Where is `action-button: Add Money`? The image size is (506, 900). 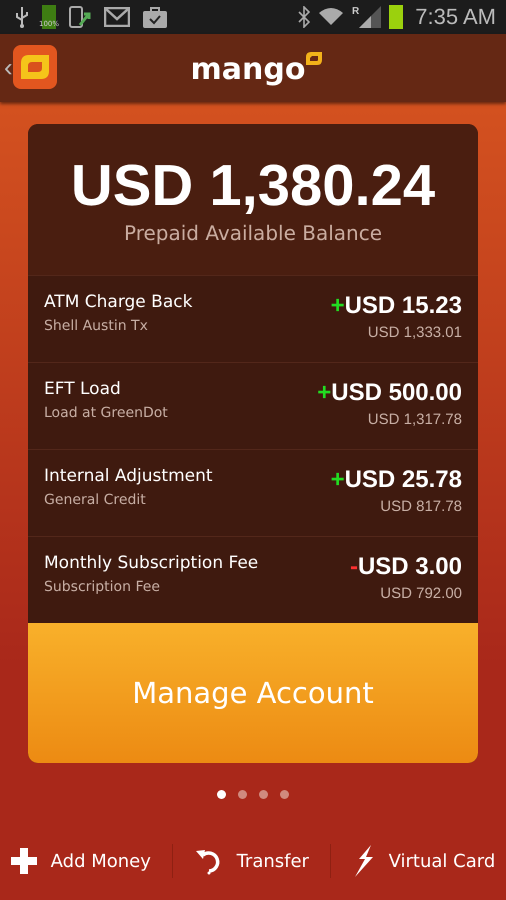
action-button: Add Money is located at coordinates (80, 861).